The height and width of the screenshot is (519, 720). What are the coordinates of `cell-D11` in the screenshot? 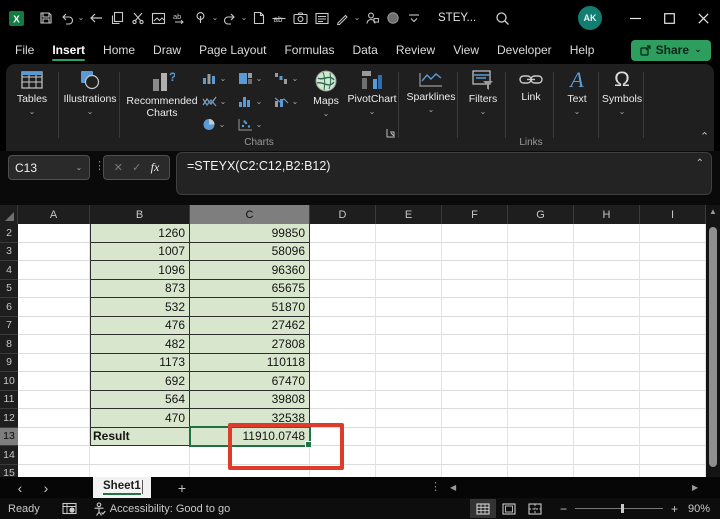 It's located at (343, 399).